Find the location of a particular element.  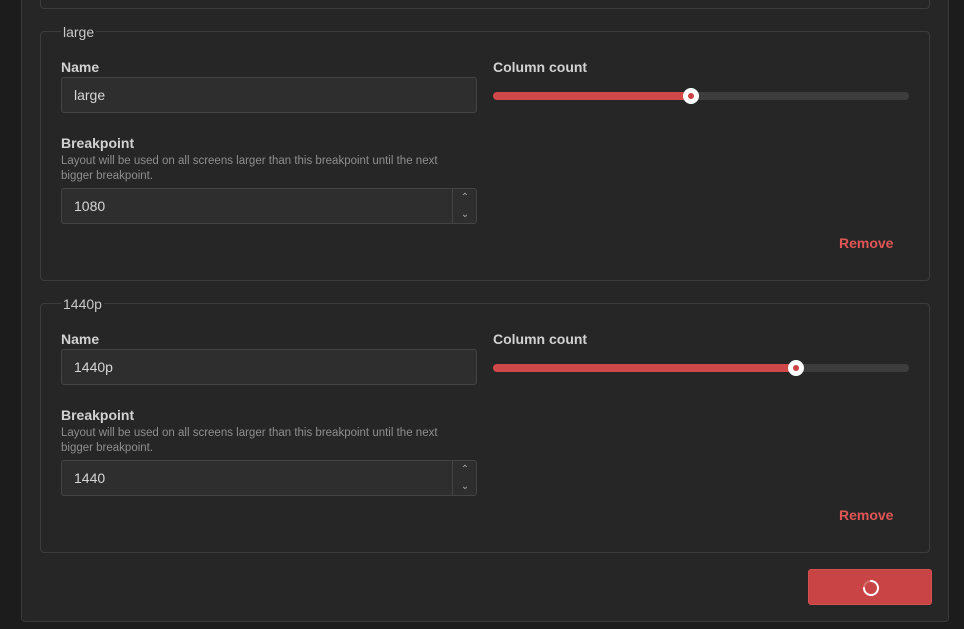

breakpoint-input: 1440 ⌃ ⌄ is located at coordinates (269, 478).